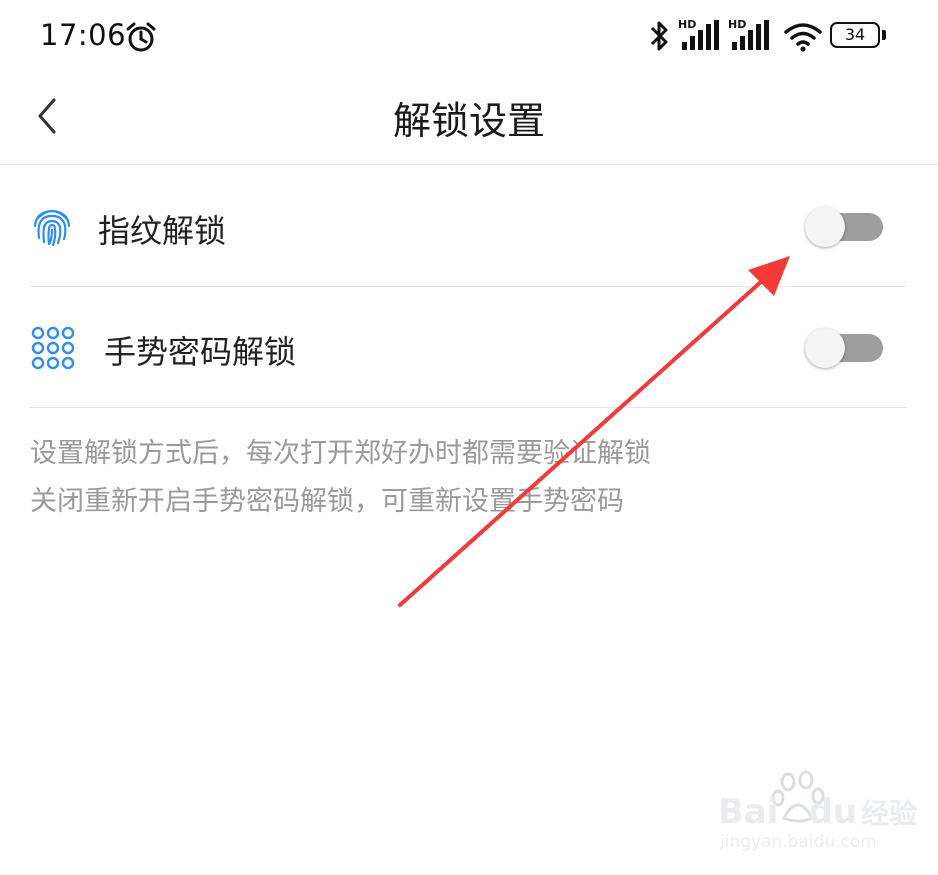  What do you see at coordinates (469, 38) in the screenshot?
I see `status-bar: 17:06 HD HD 34` at bounding box center [469, 38].